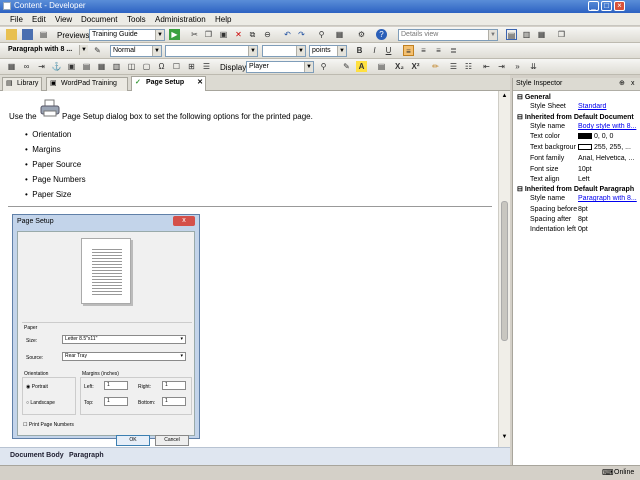  Describe the element at coordinates (388, 50) in the screenshot. I see `underline-button: U` at that location.